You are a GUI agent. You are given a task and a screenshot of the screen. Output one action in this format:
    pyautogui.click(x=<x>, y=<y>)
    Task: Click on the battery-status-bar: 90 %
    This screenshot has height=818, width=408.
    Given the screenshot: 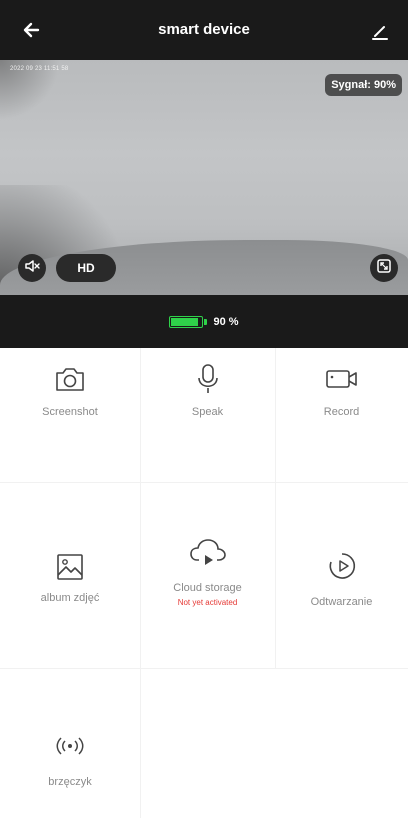 What is the action you would take?
    pyautogui.click(x=204, y=321)
    